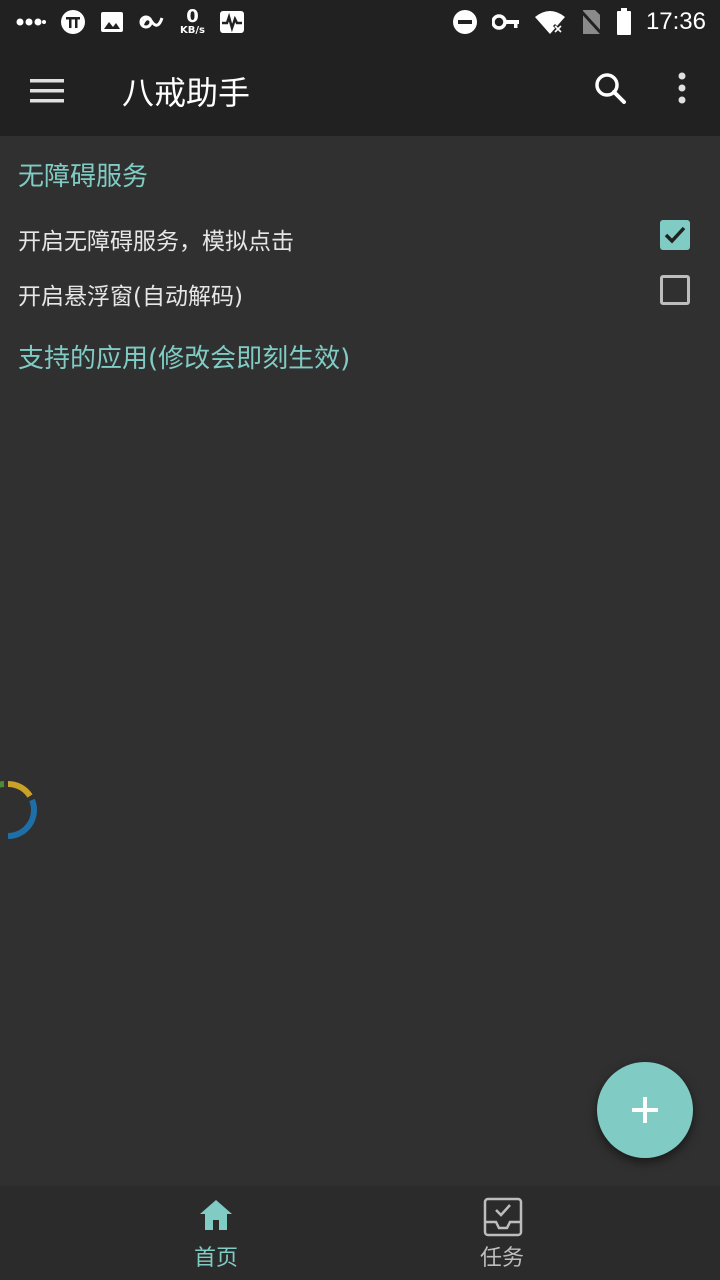  Describe the element at coordinates (501, 1258) in the screenshot. I see `nav-label-task: 任务` at that location.